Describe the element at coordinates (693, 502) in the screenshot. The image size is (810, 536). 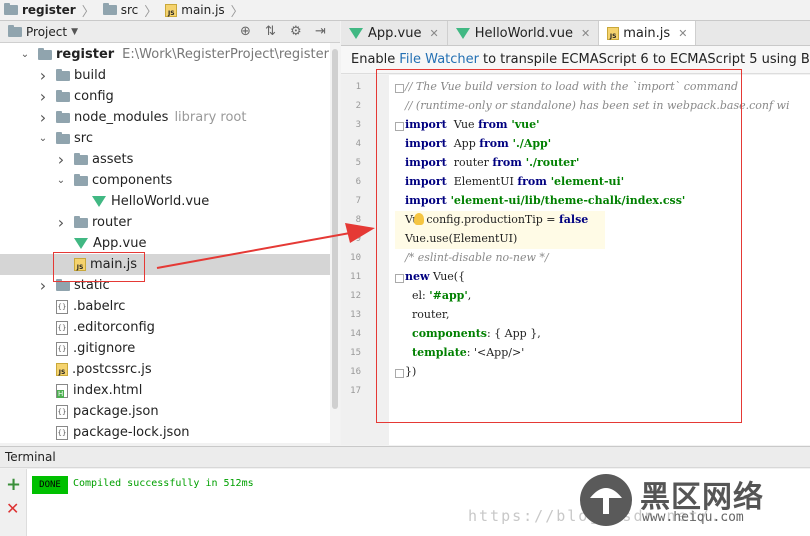
I see `watermark-logo: 黑区网络 www.heiqu.com` at that location.